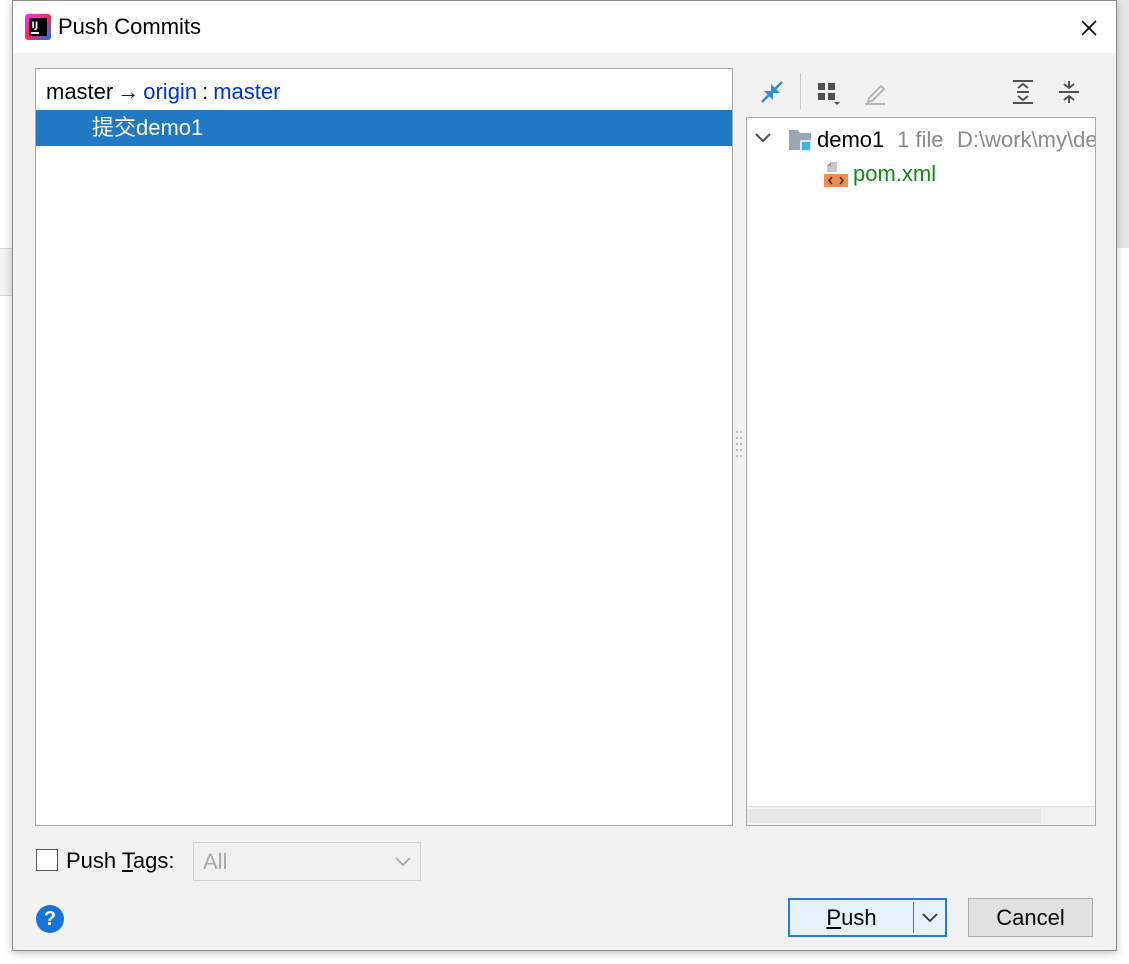 The width and height of the screenshot is (1129, 964). Describe the element at coordinates (50, 919) in the screenshot. I see `help-button: ?` at that location.